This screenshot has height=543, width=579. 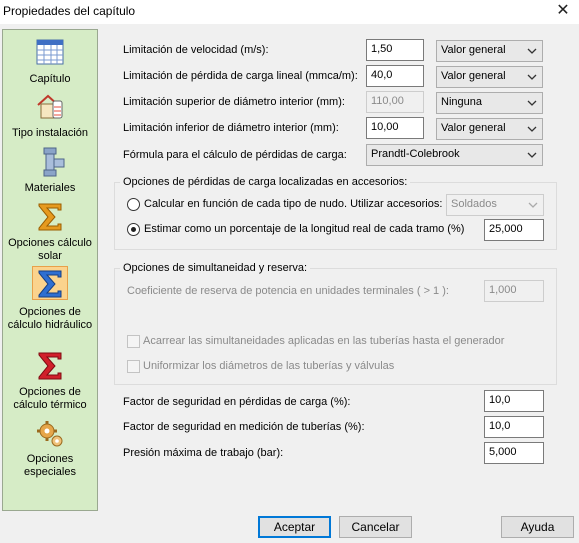 What do you see at coordinates (395, 128) in the screenshot?
I see `min-diameter-input: 10,00` at bounding box center [395, 128].